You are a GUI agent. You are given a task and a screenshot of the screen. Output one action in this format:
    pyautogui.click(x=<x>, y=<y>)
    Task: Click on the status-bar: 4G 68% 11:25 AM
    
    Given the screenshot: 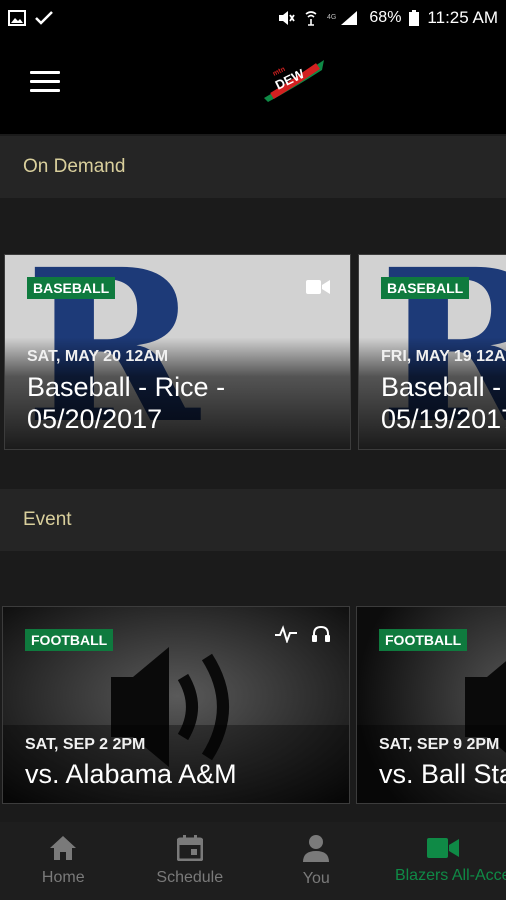 What is the action you would take?
    pyautogui.click(x=253, y=18)
    